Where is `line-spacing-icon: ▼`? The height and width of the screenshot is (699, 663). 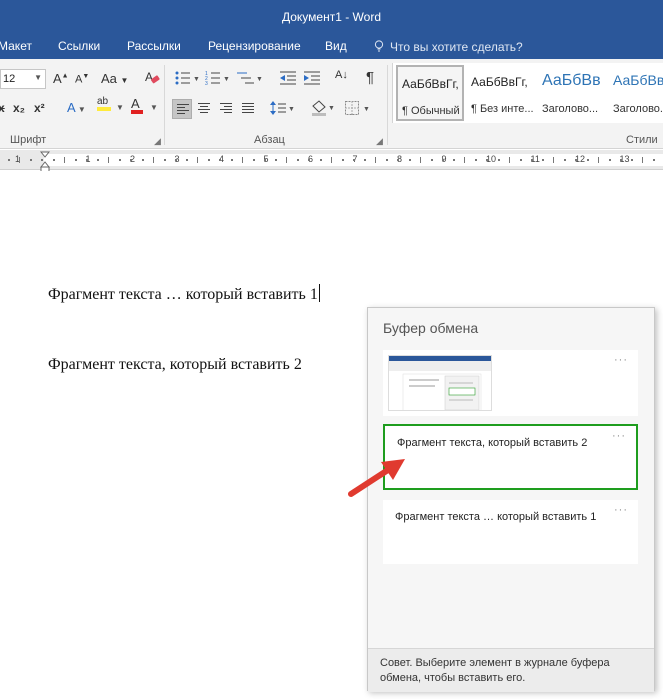
line-spacing-icon: ▼ is located at coordinates (282, 108).